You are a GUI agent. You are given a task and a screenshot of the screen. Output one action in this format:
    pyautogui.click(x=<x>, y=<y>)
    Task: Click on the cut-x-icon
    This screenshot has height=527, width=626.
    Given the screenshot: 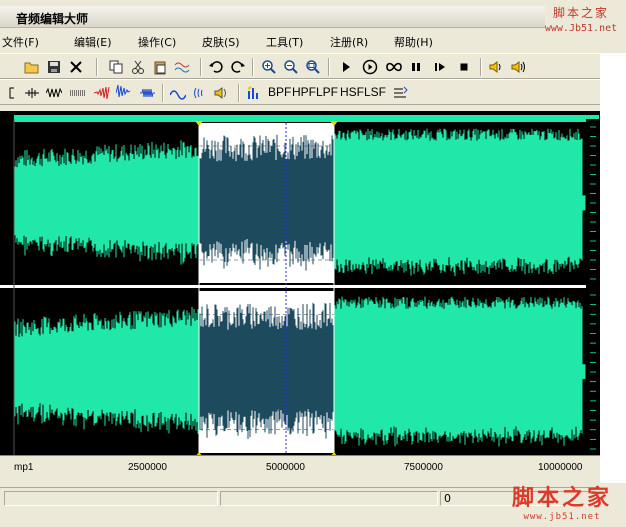 What is the action you would take?
    pyautogui.click(x=76, y=66)
    